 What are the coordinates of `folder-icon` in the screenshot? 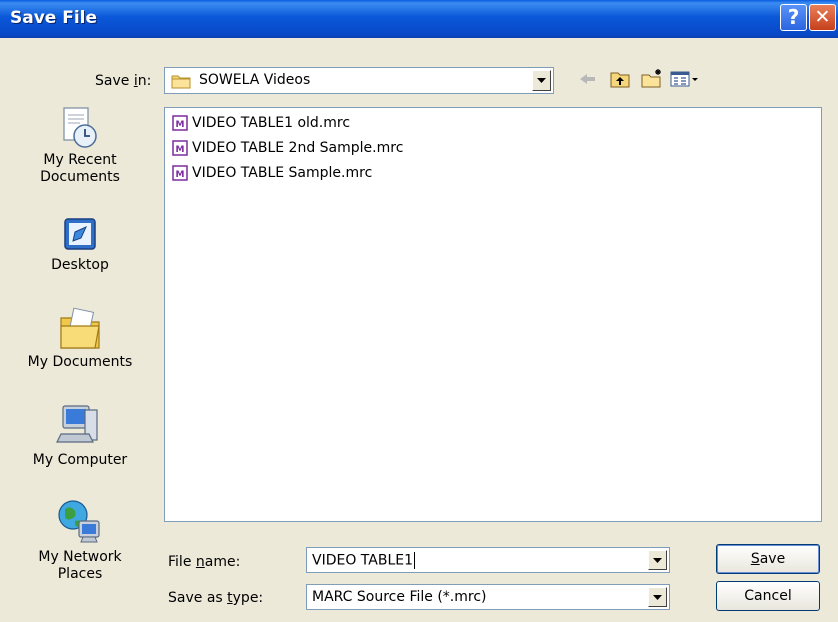 It's located at (181, 82).